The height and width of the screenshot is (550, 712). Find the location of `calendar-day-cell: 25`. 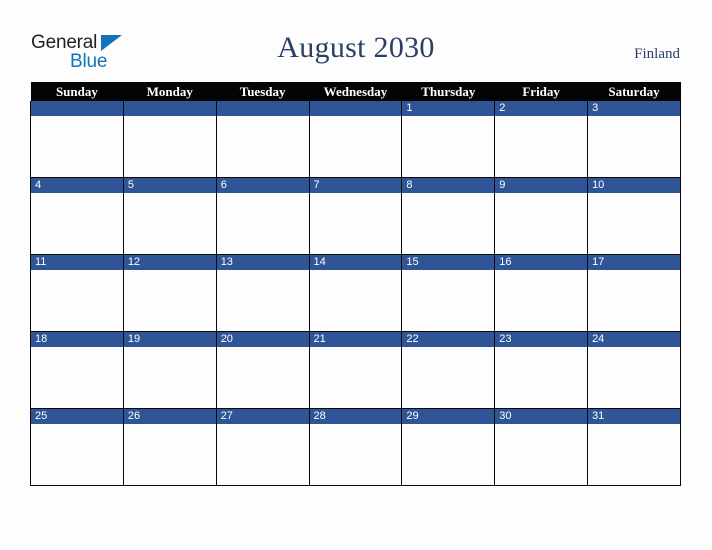

calendar-day-cell: 25 is located at coordinates (77, 447).